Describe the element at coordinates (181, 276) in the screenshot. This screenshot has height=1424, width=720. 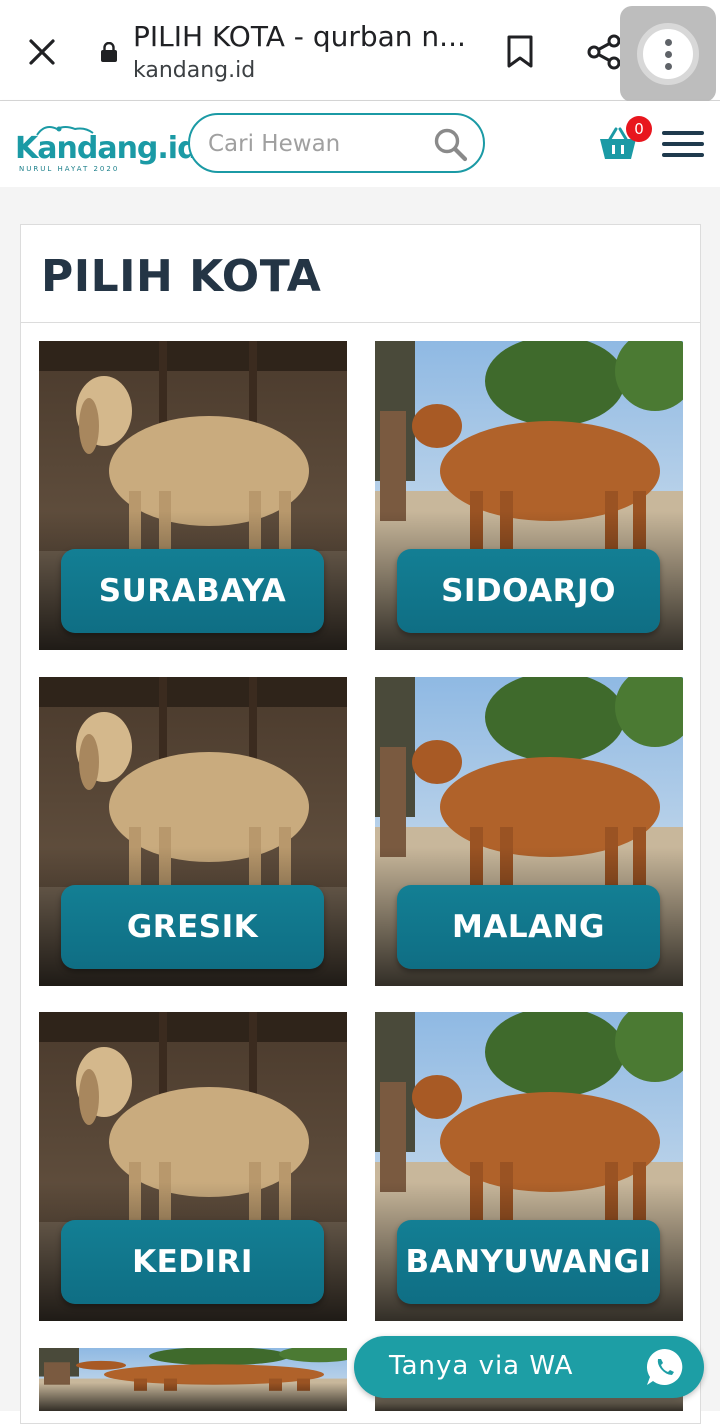
I see `page-title: PILIH KOTA` at that location.